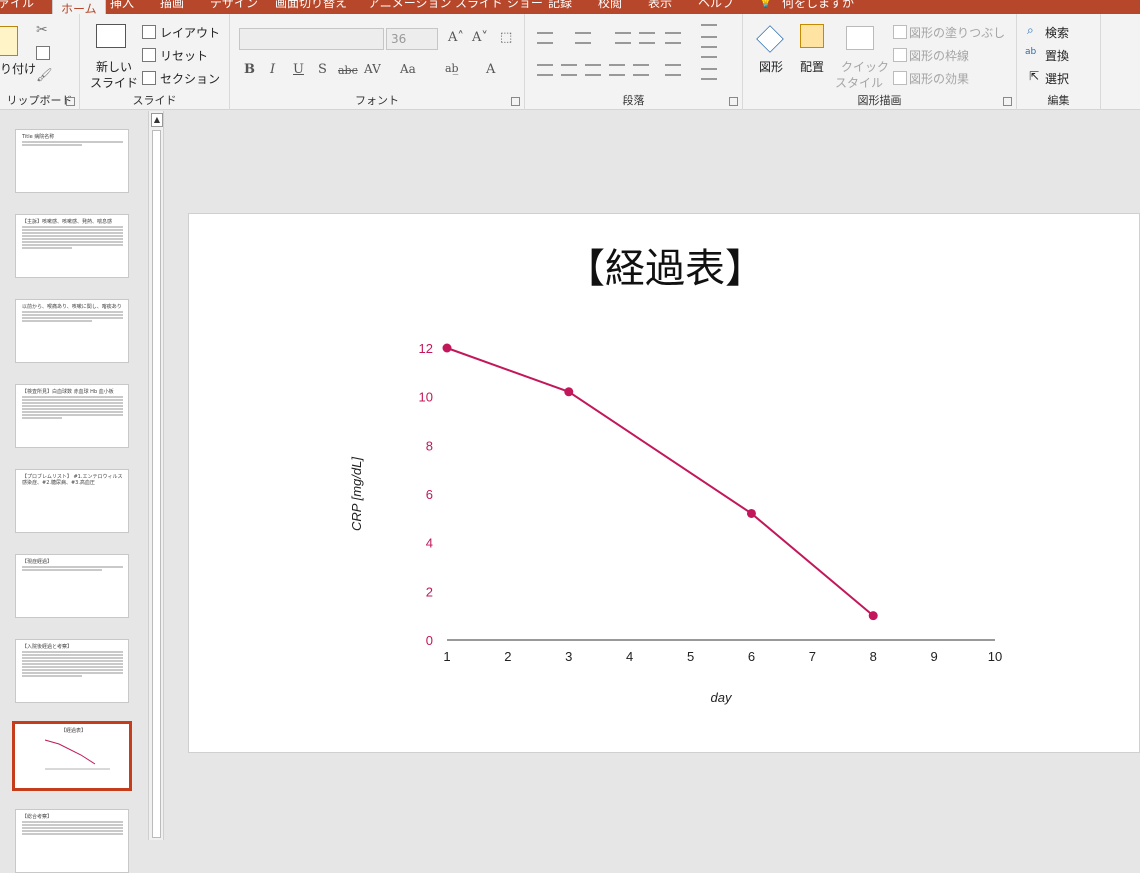 The width and height of the screenshot is (1140, 873). I want to click on replace-button: 置換, so click(1057, 55).